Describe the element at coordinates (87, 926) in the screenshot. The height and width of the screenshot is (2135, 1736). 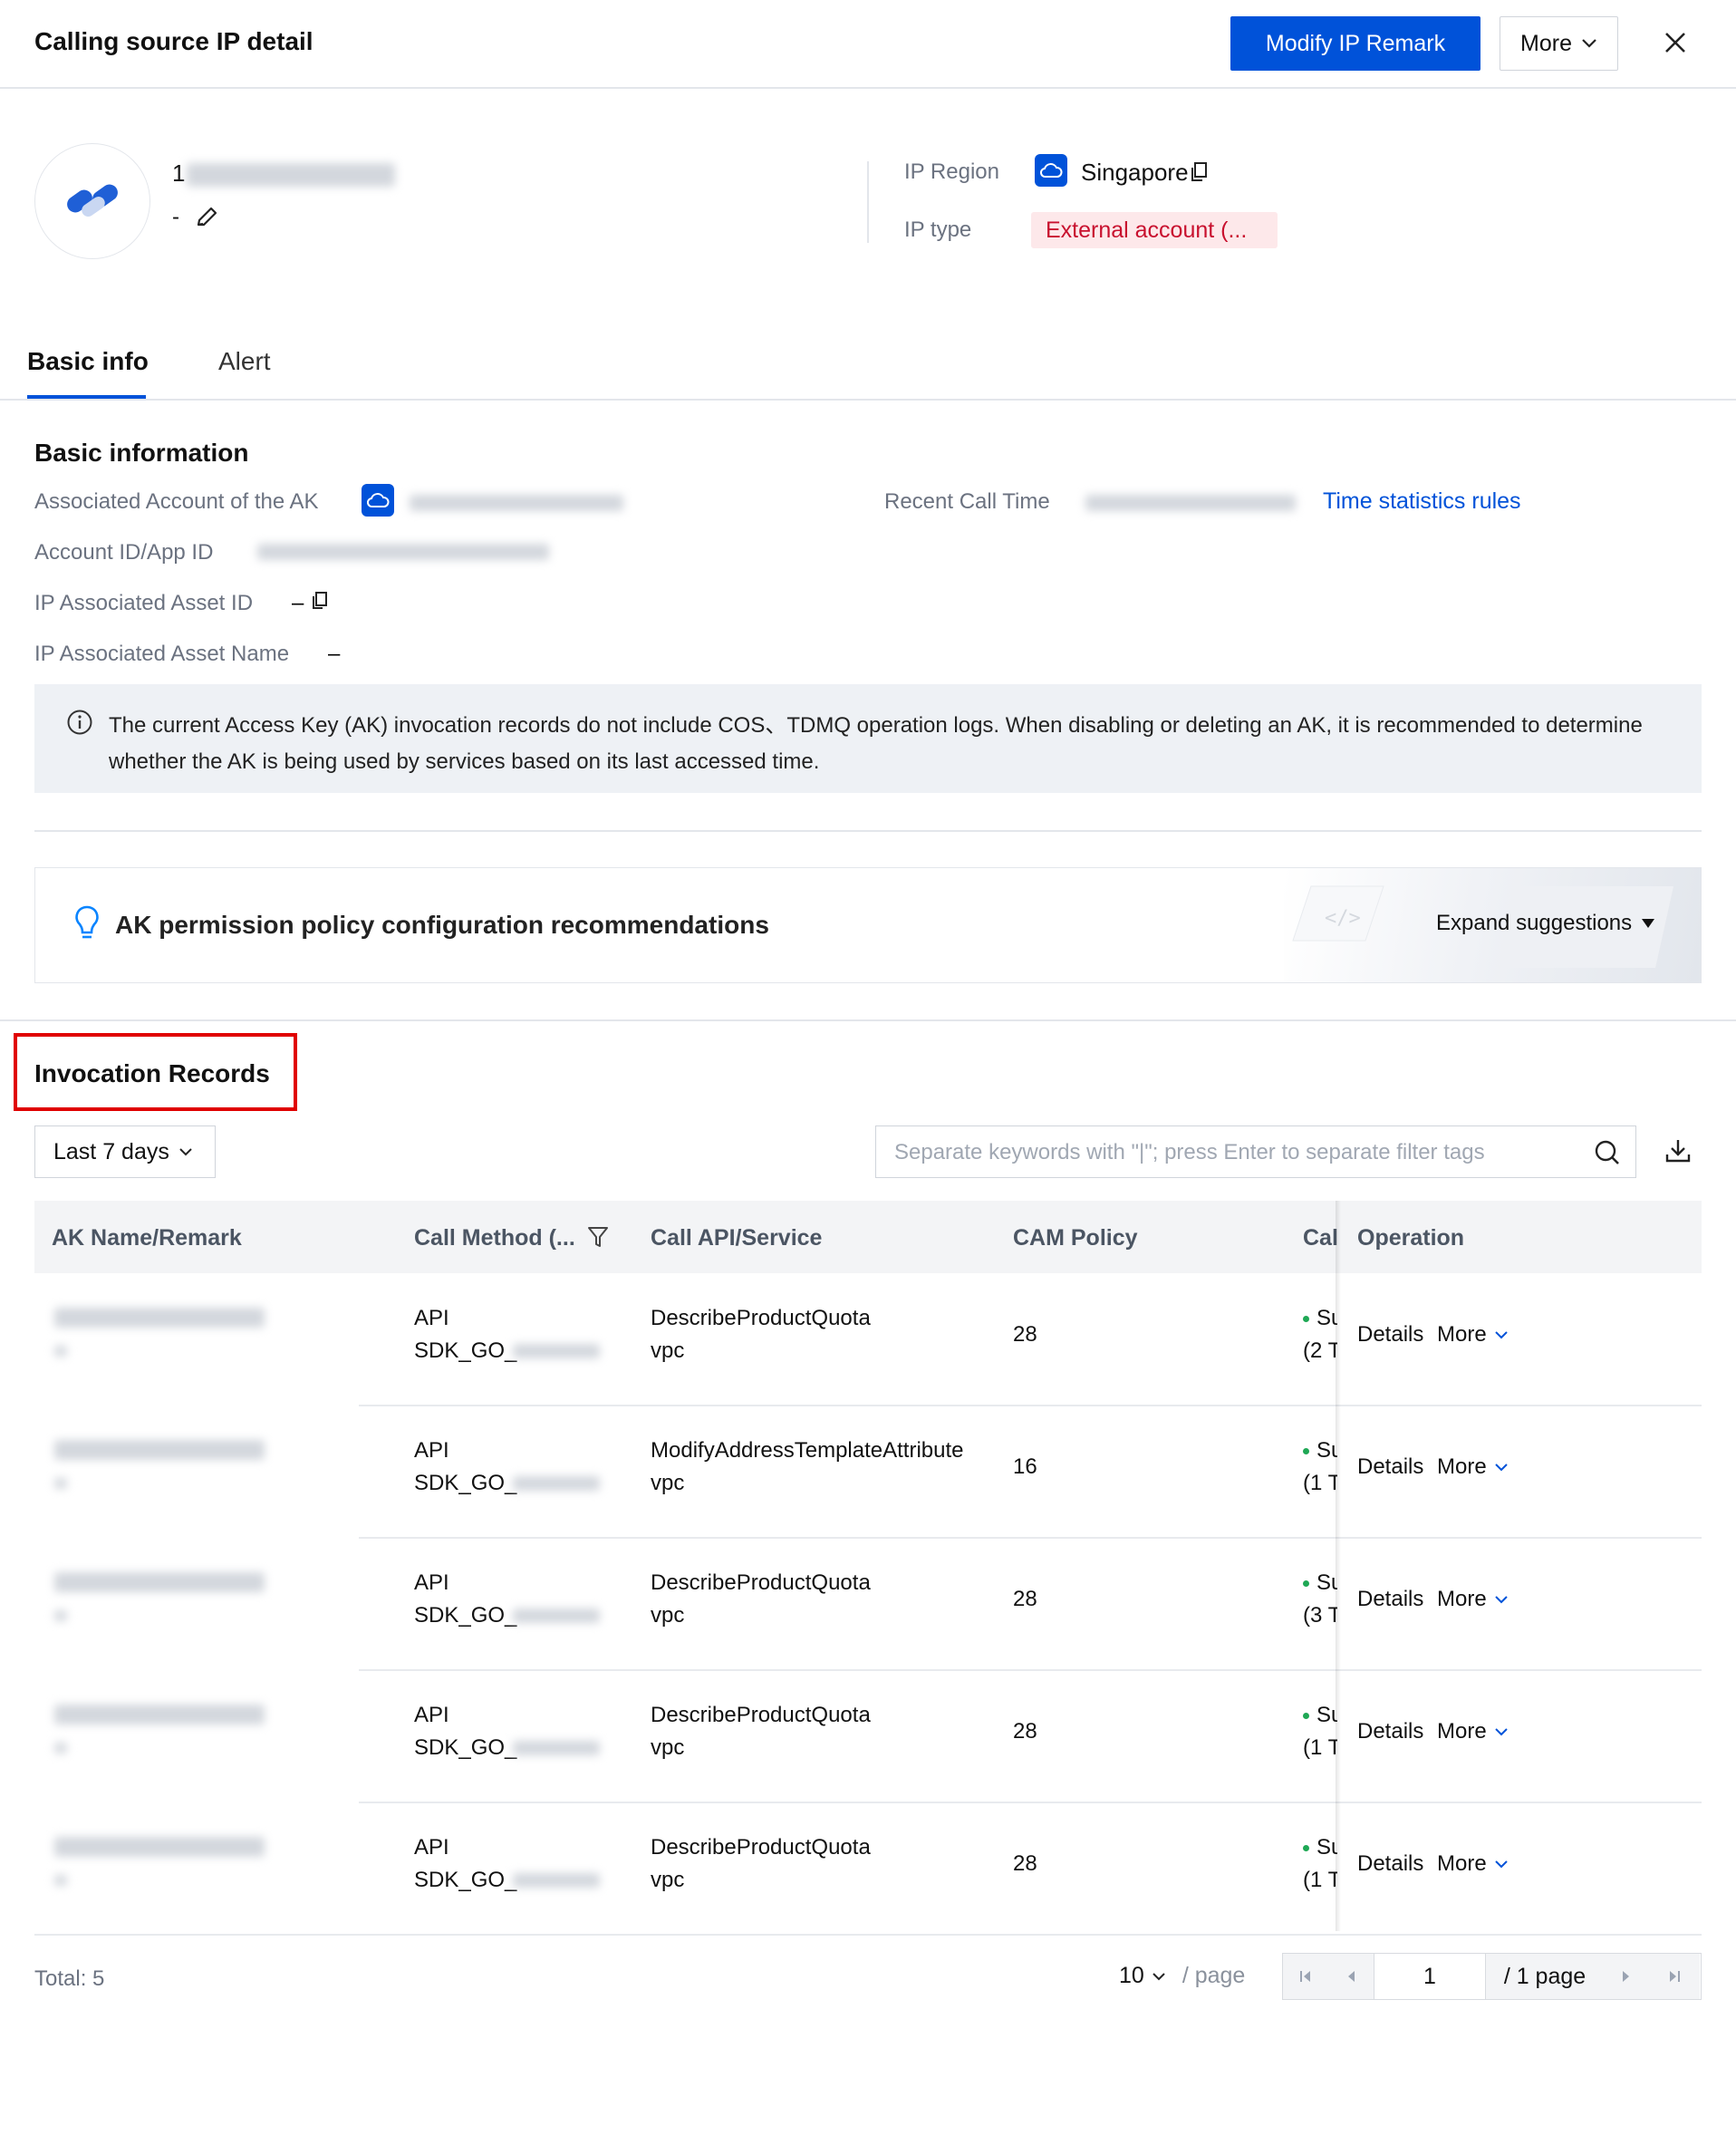
I see `lightbulb-icon` at that location.